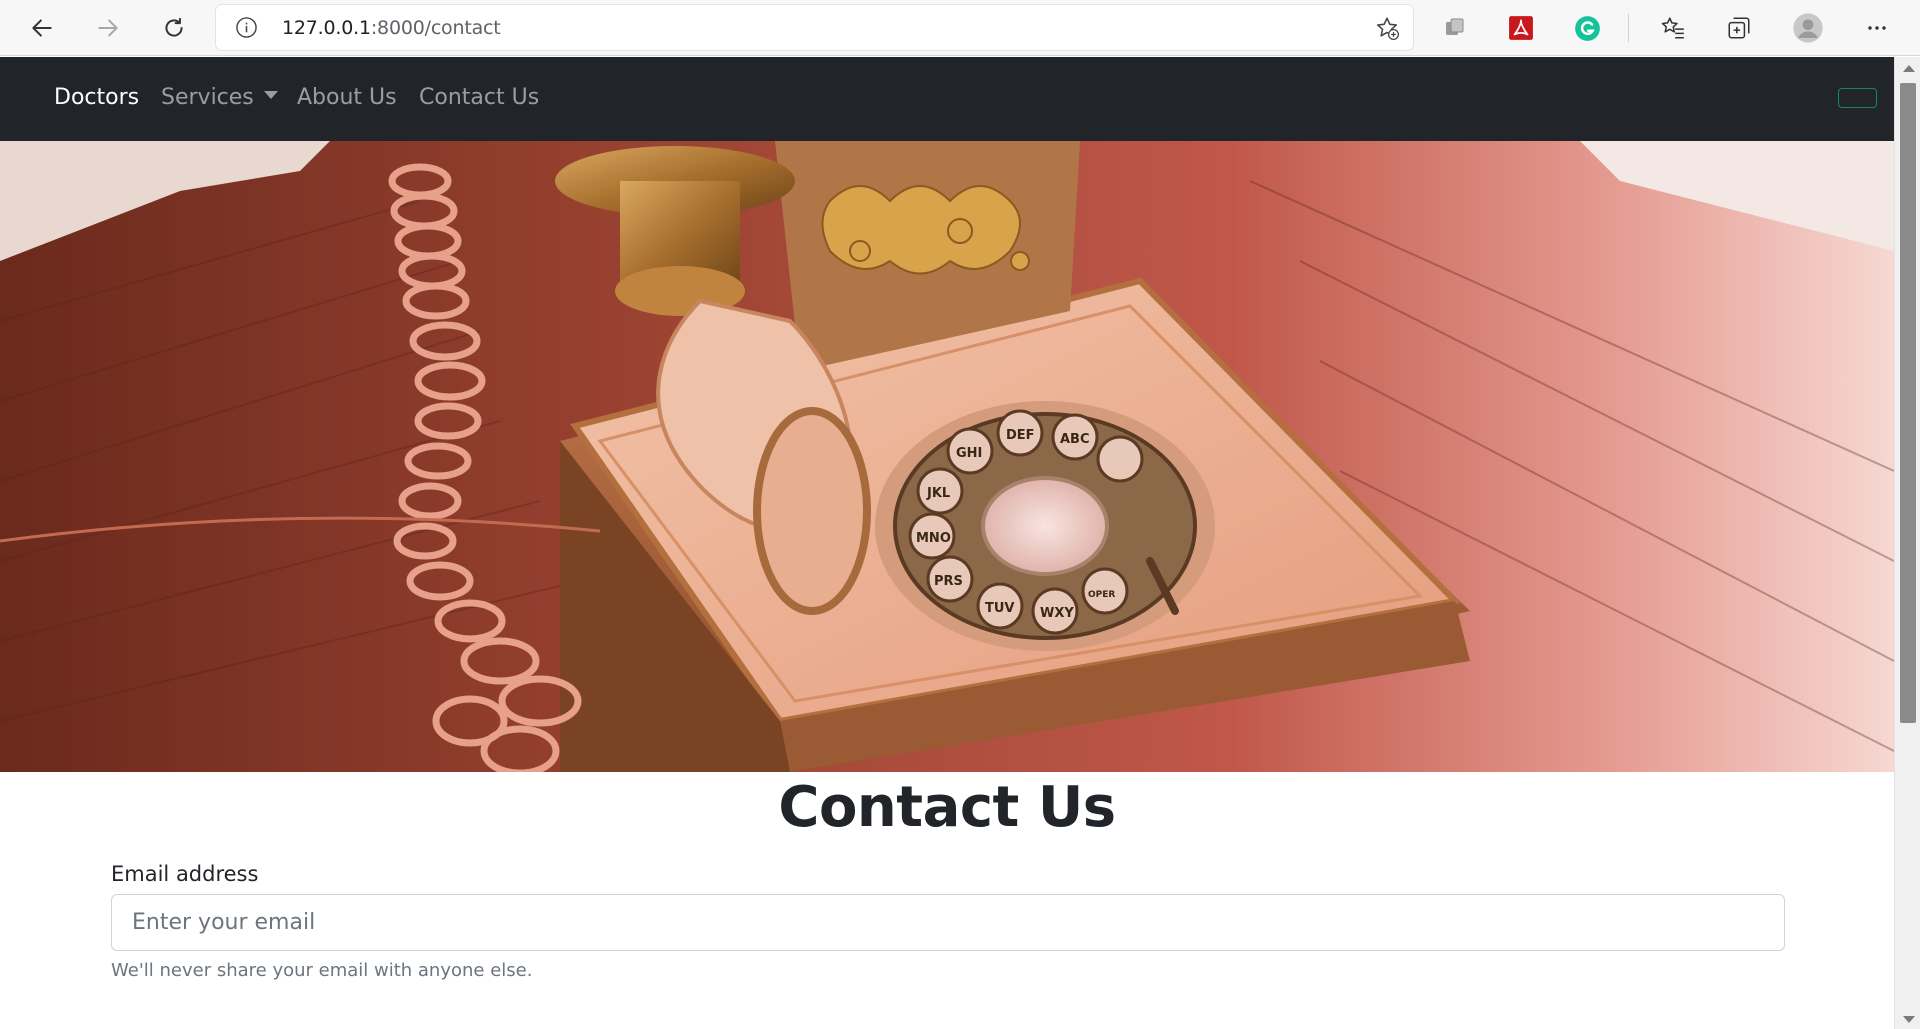 Image resolution: width=1920 pixels, height=1029 pixels. What do you see at coordinates (1020, 435) in the screenshot?
I see `dial-letters-def: DEF` at bounding box center [1020, 435].